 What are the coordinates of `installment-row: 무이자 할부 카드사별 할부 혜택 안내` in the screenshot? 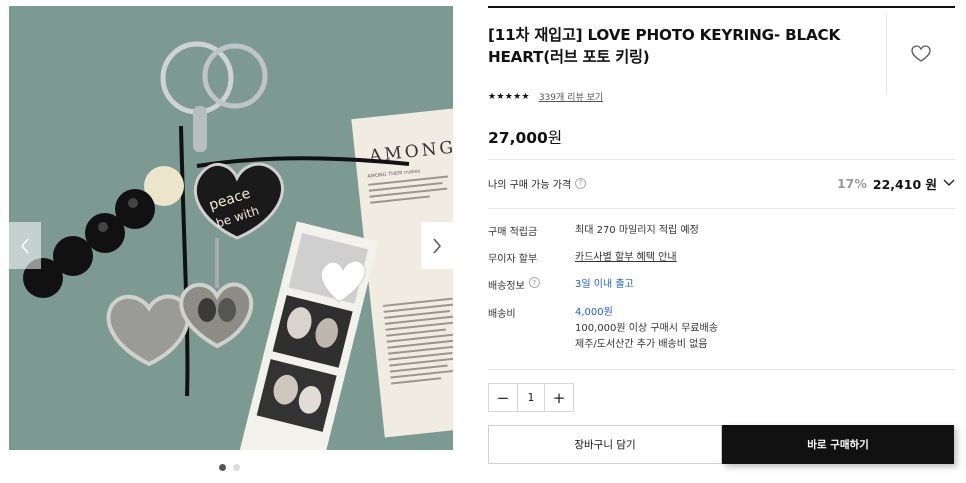 It's located at (582, 258).